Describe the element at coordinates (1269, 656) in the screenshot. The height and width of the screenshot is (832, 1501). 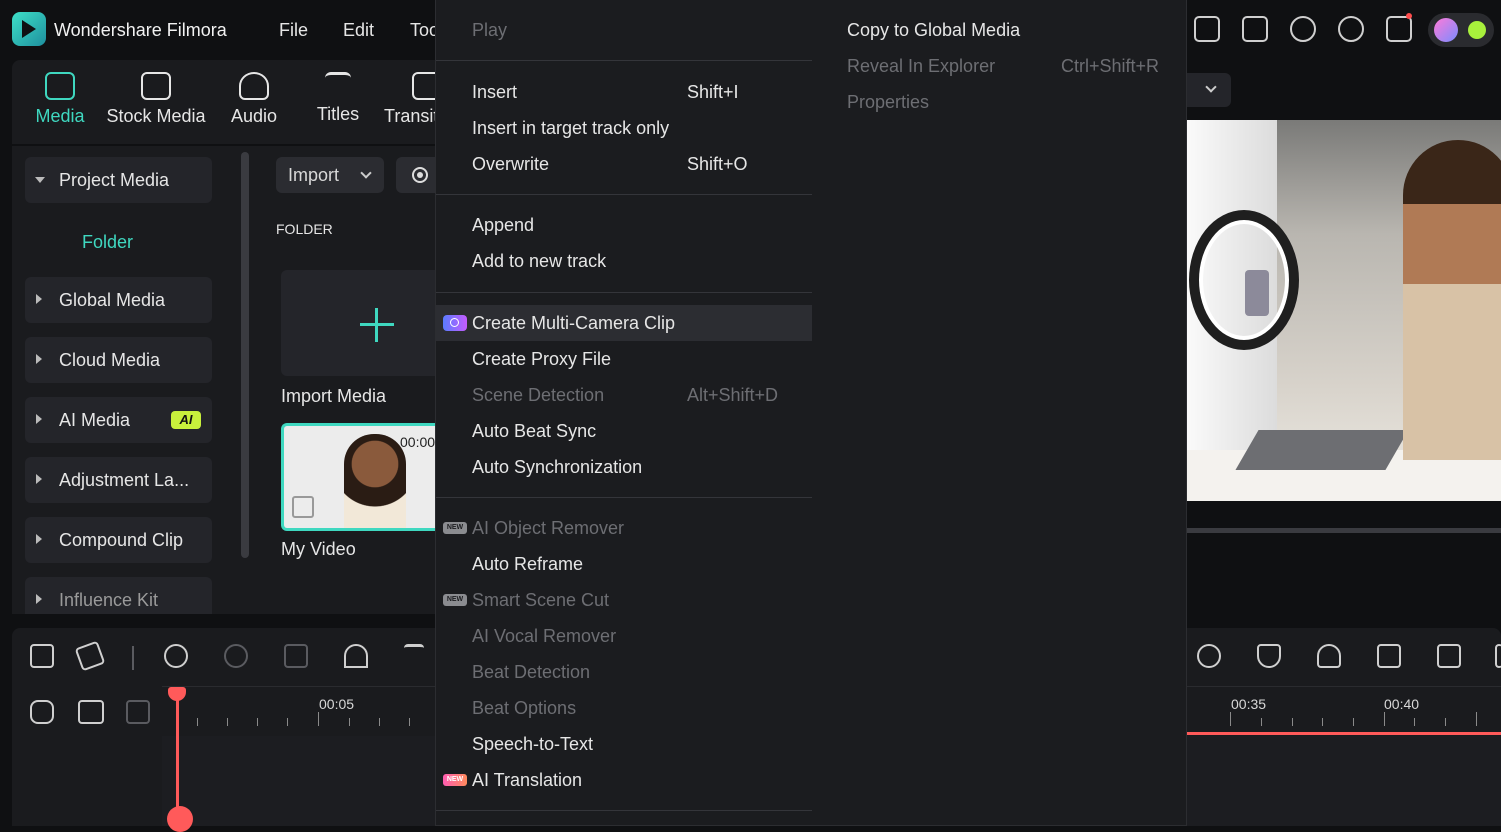
I see `marker-icon` at that location.